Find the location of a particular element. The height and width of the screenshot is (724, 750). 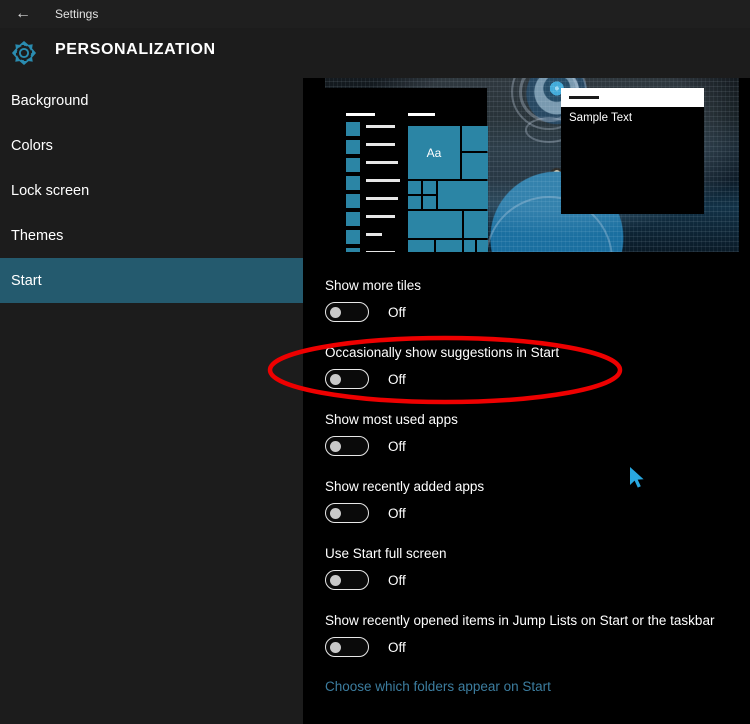

toggle-occasionally-show-suggestions is located at coordinates (347, 379).